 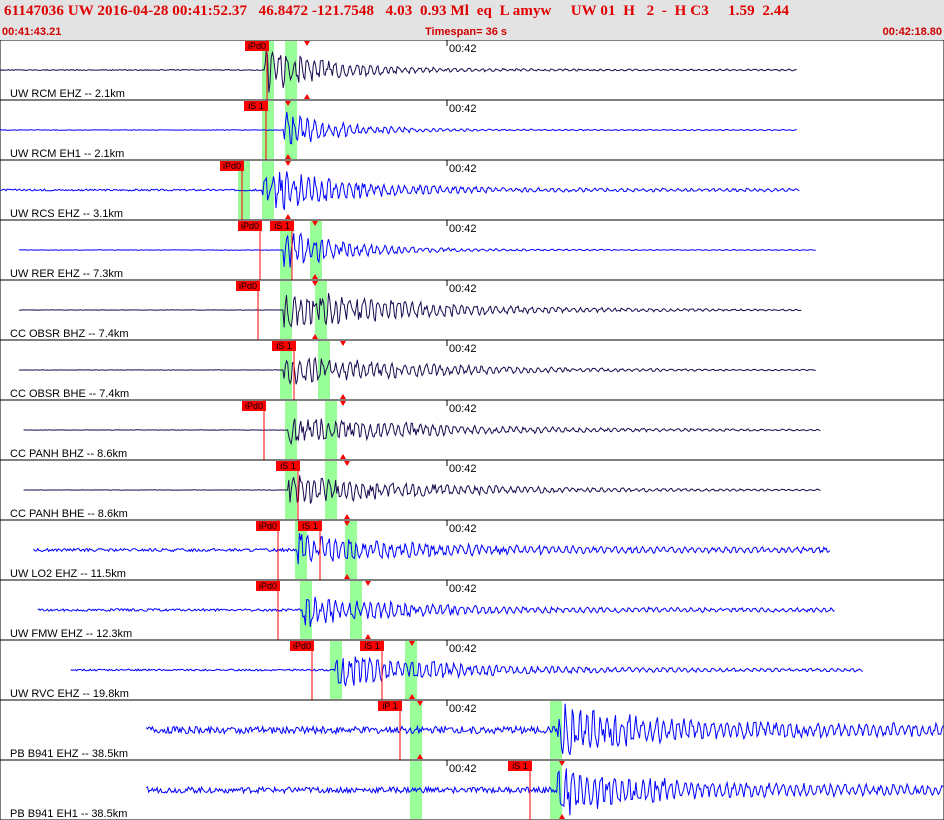 What do you see at coordinates (472, 789) in the screenshot?
I see `trace-panel: iS 1 00:42 PB B941 EH1 -- 38.5km` at bounding box center [472, 789].